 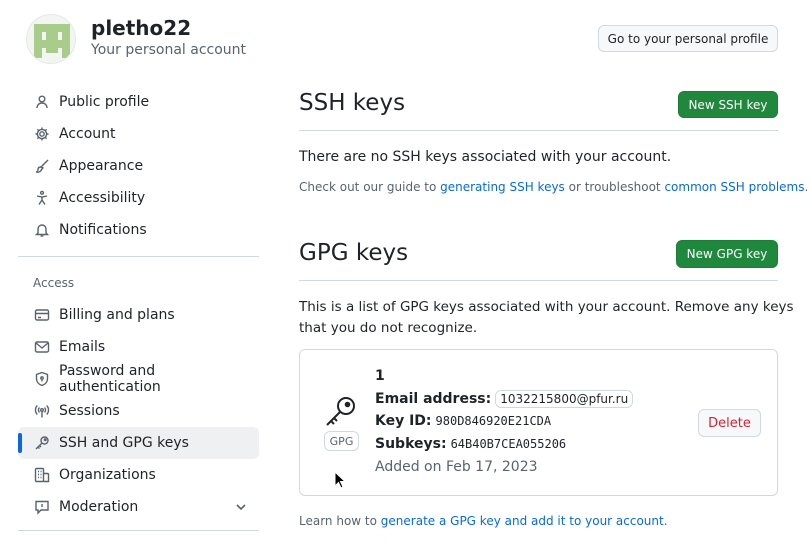 I want to click on sidebar-item-moderation: Moderation, so click(x=138, y=507).